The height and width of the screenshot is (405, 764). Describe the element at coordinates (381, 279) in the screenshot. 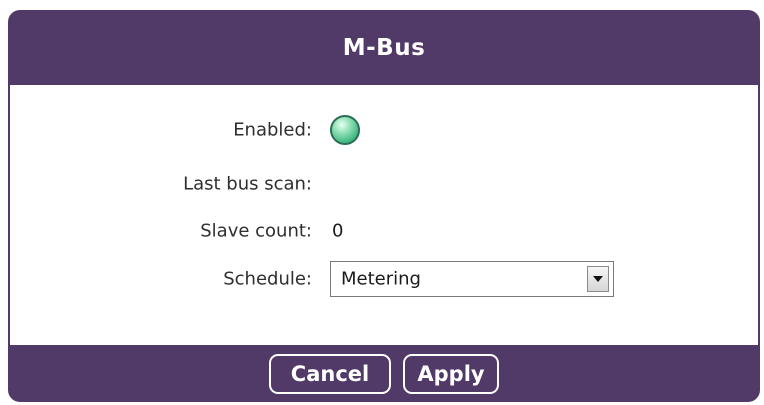

I see `schedule-selected-value: Metering` at that location.